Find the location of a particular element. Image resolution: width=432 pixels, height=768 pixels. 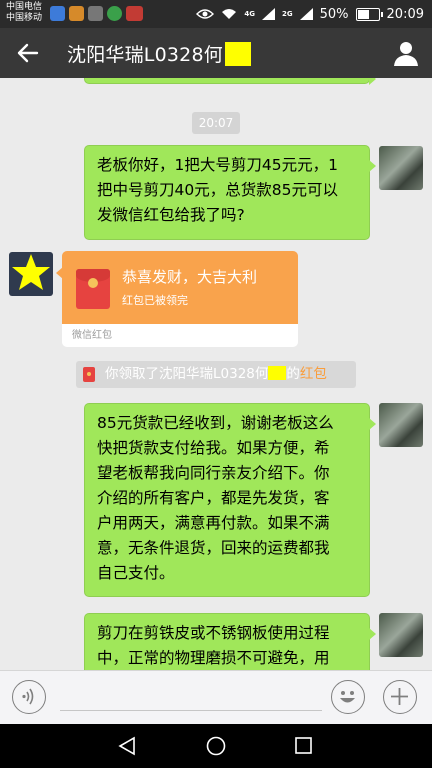

chat-header: 沈阳华瑞L0328何 is located at coordinates (216, 53).